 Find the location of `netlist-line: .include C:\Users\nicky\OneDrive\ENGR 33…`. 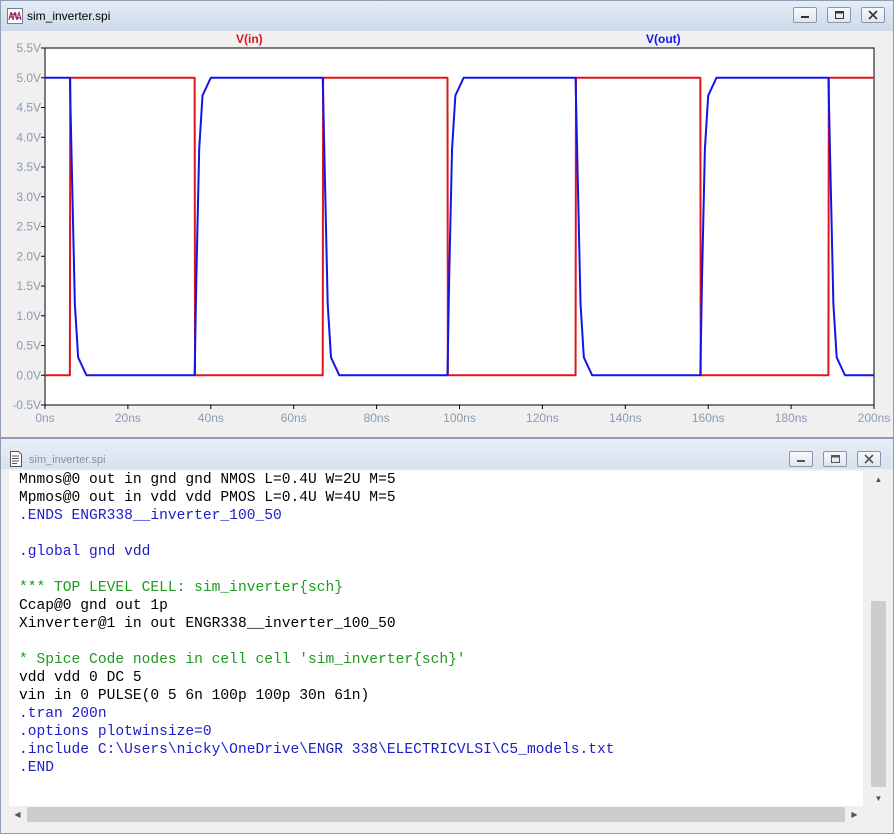

netlist-line: .include C:\Users\nicky\OneDrive\ENGR 33… is located at coordinates (317, 750).